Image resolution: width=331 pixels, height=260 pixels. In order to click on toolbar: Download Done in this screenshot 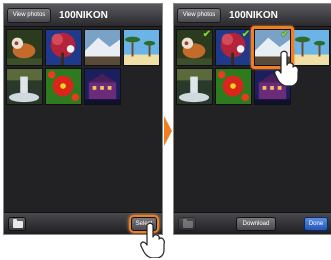, I will do `click(252, 223)`.